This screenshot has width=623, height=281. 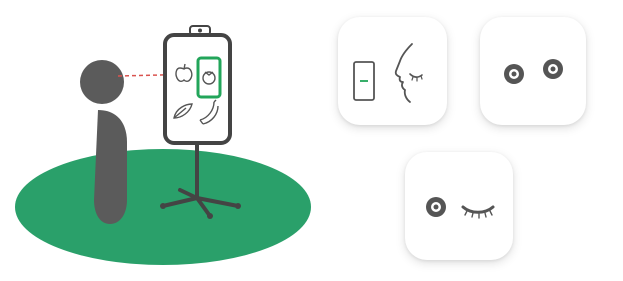 I want to click on tile-both-eyes-open, so click(x=533, y=71).